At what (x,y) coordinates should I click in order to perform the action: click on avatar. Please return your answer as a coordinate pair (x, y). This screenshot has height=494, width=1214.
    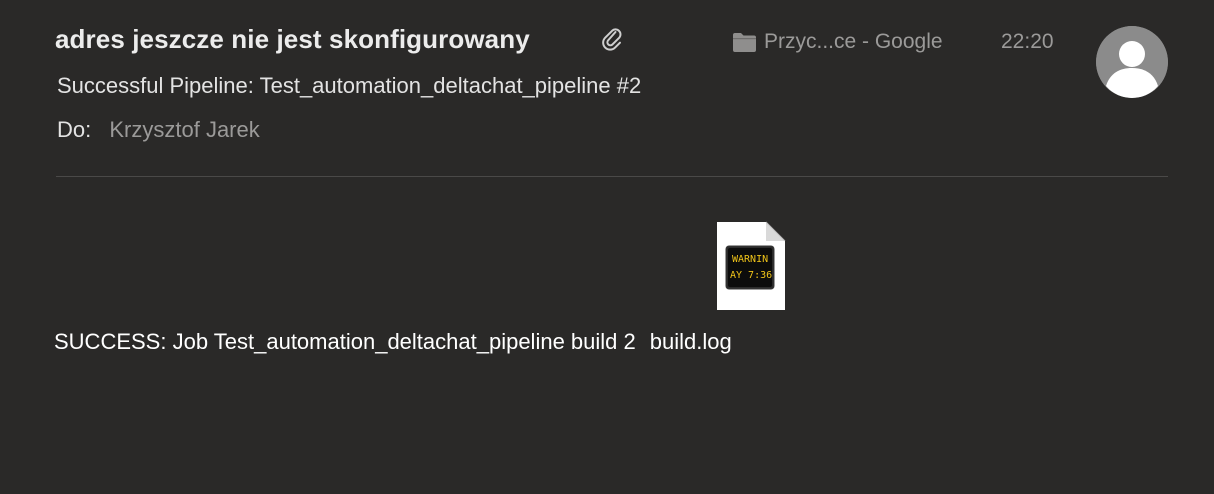
    Looking at the image, I should click on (1132, 62).